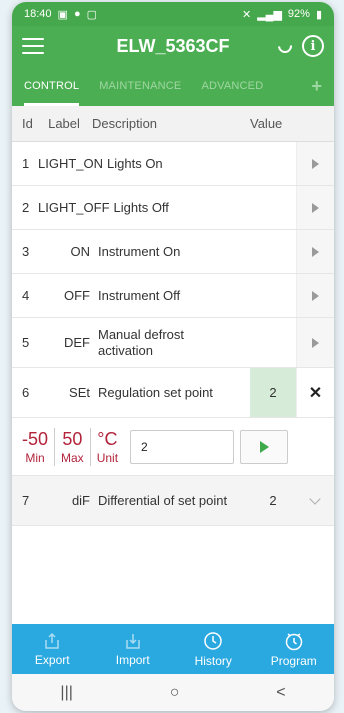 The width and height of the screenshot is (344, 713). What do you see at coordinates (26, 251) in the screenshot?
I see `row-id: 3` at bounding box center [26, 251].